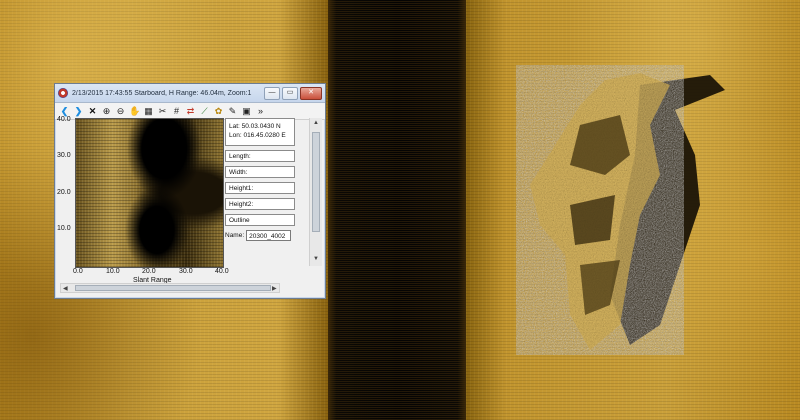  I want to click on scroll-down-icon: ▼, so click(316, 259).